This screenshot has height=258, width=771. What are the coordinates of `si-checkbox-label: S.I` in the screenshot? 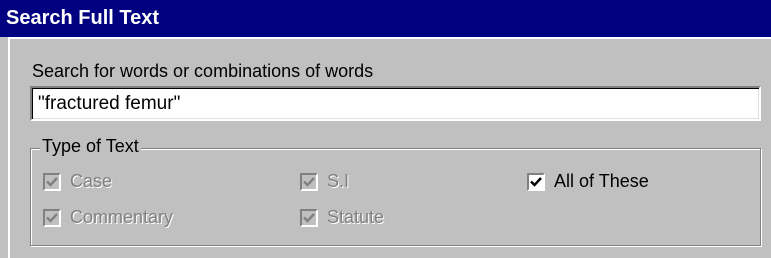 It's located at (338, 181).